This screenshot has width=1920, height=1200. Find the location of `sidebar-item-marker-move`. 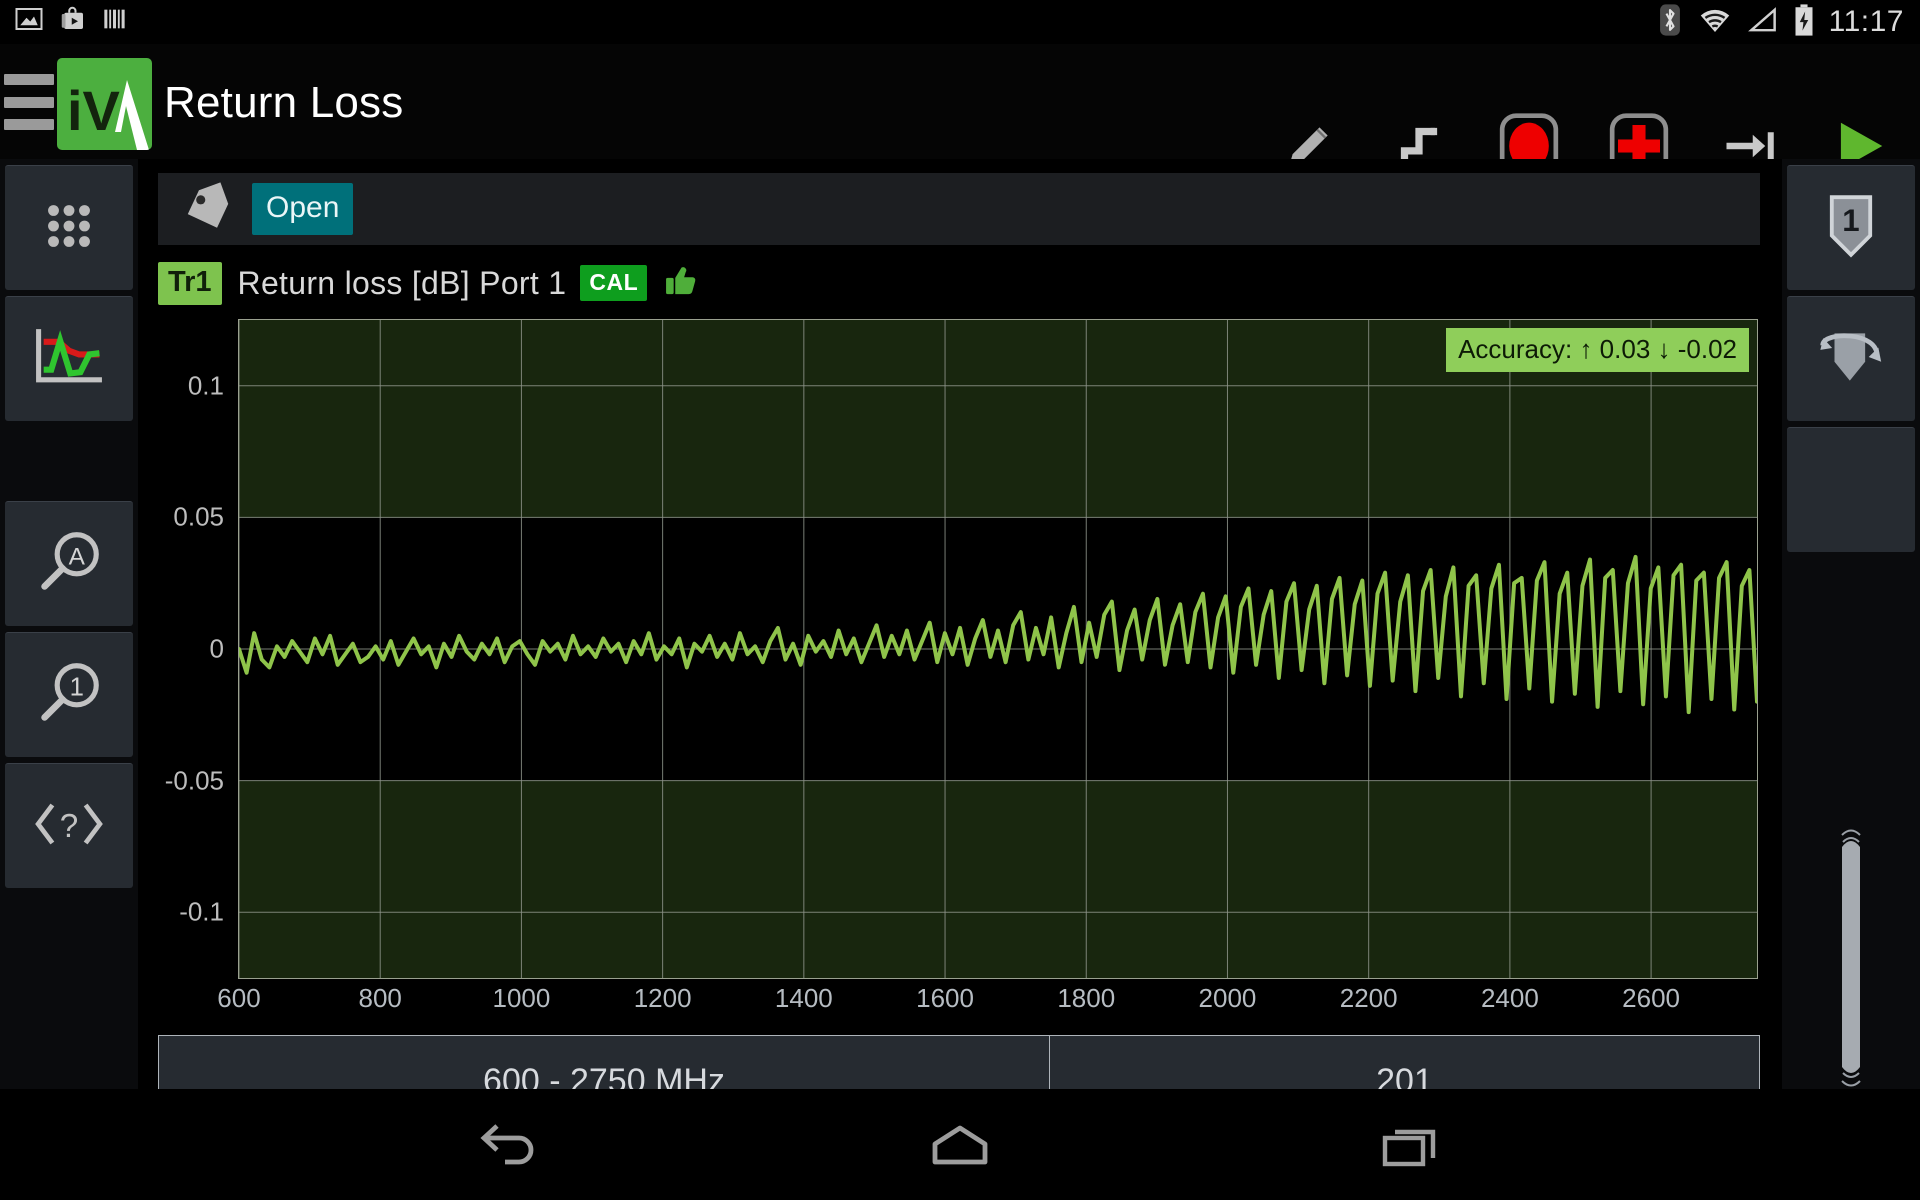

sidebar-item-marker-move is located at coordinates (1851, 358).